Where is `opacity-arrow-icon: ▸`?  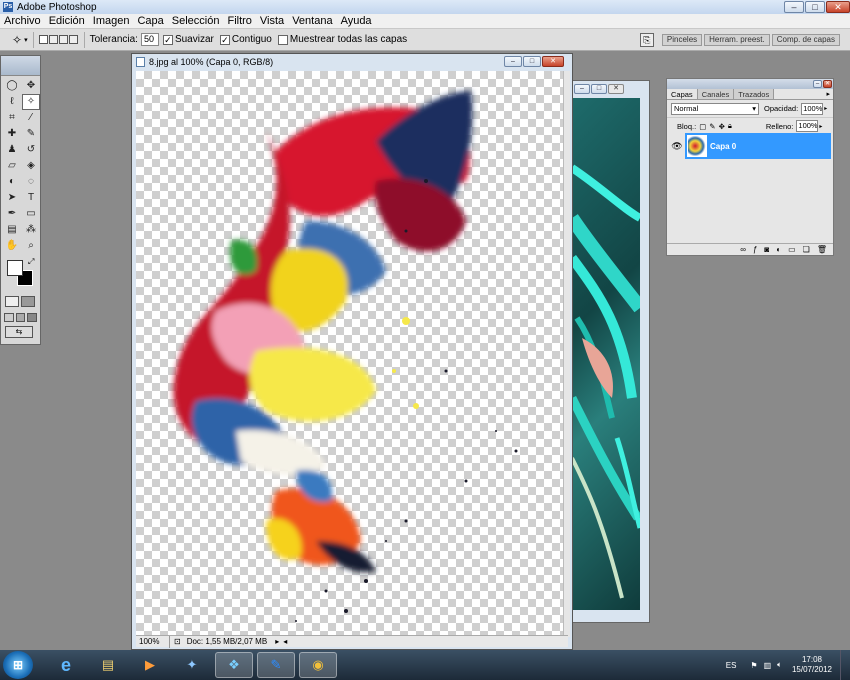 opacity-arrow-icon: ▸ is located at coordinates (825, 108).